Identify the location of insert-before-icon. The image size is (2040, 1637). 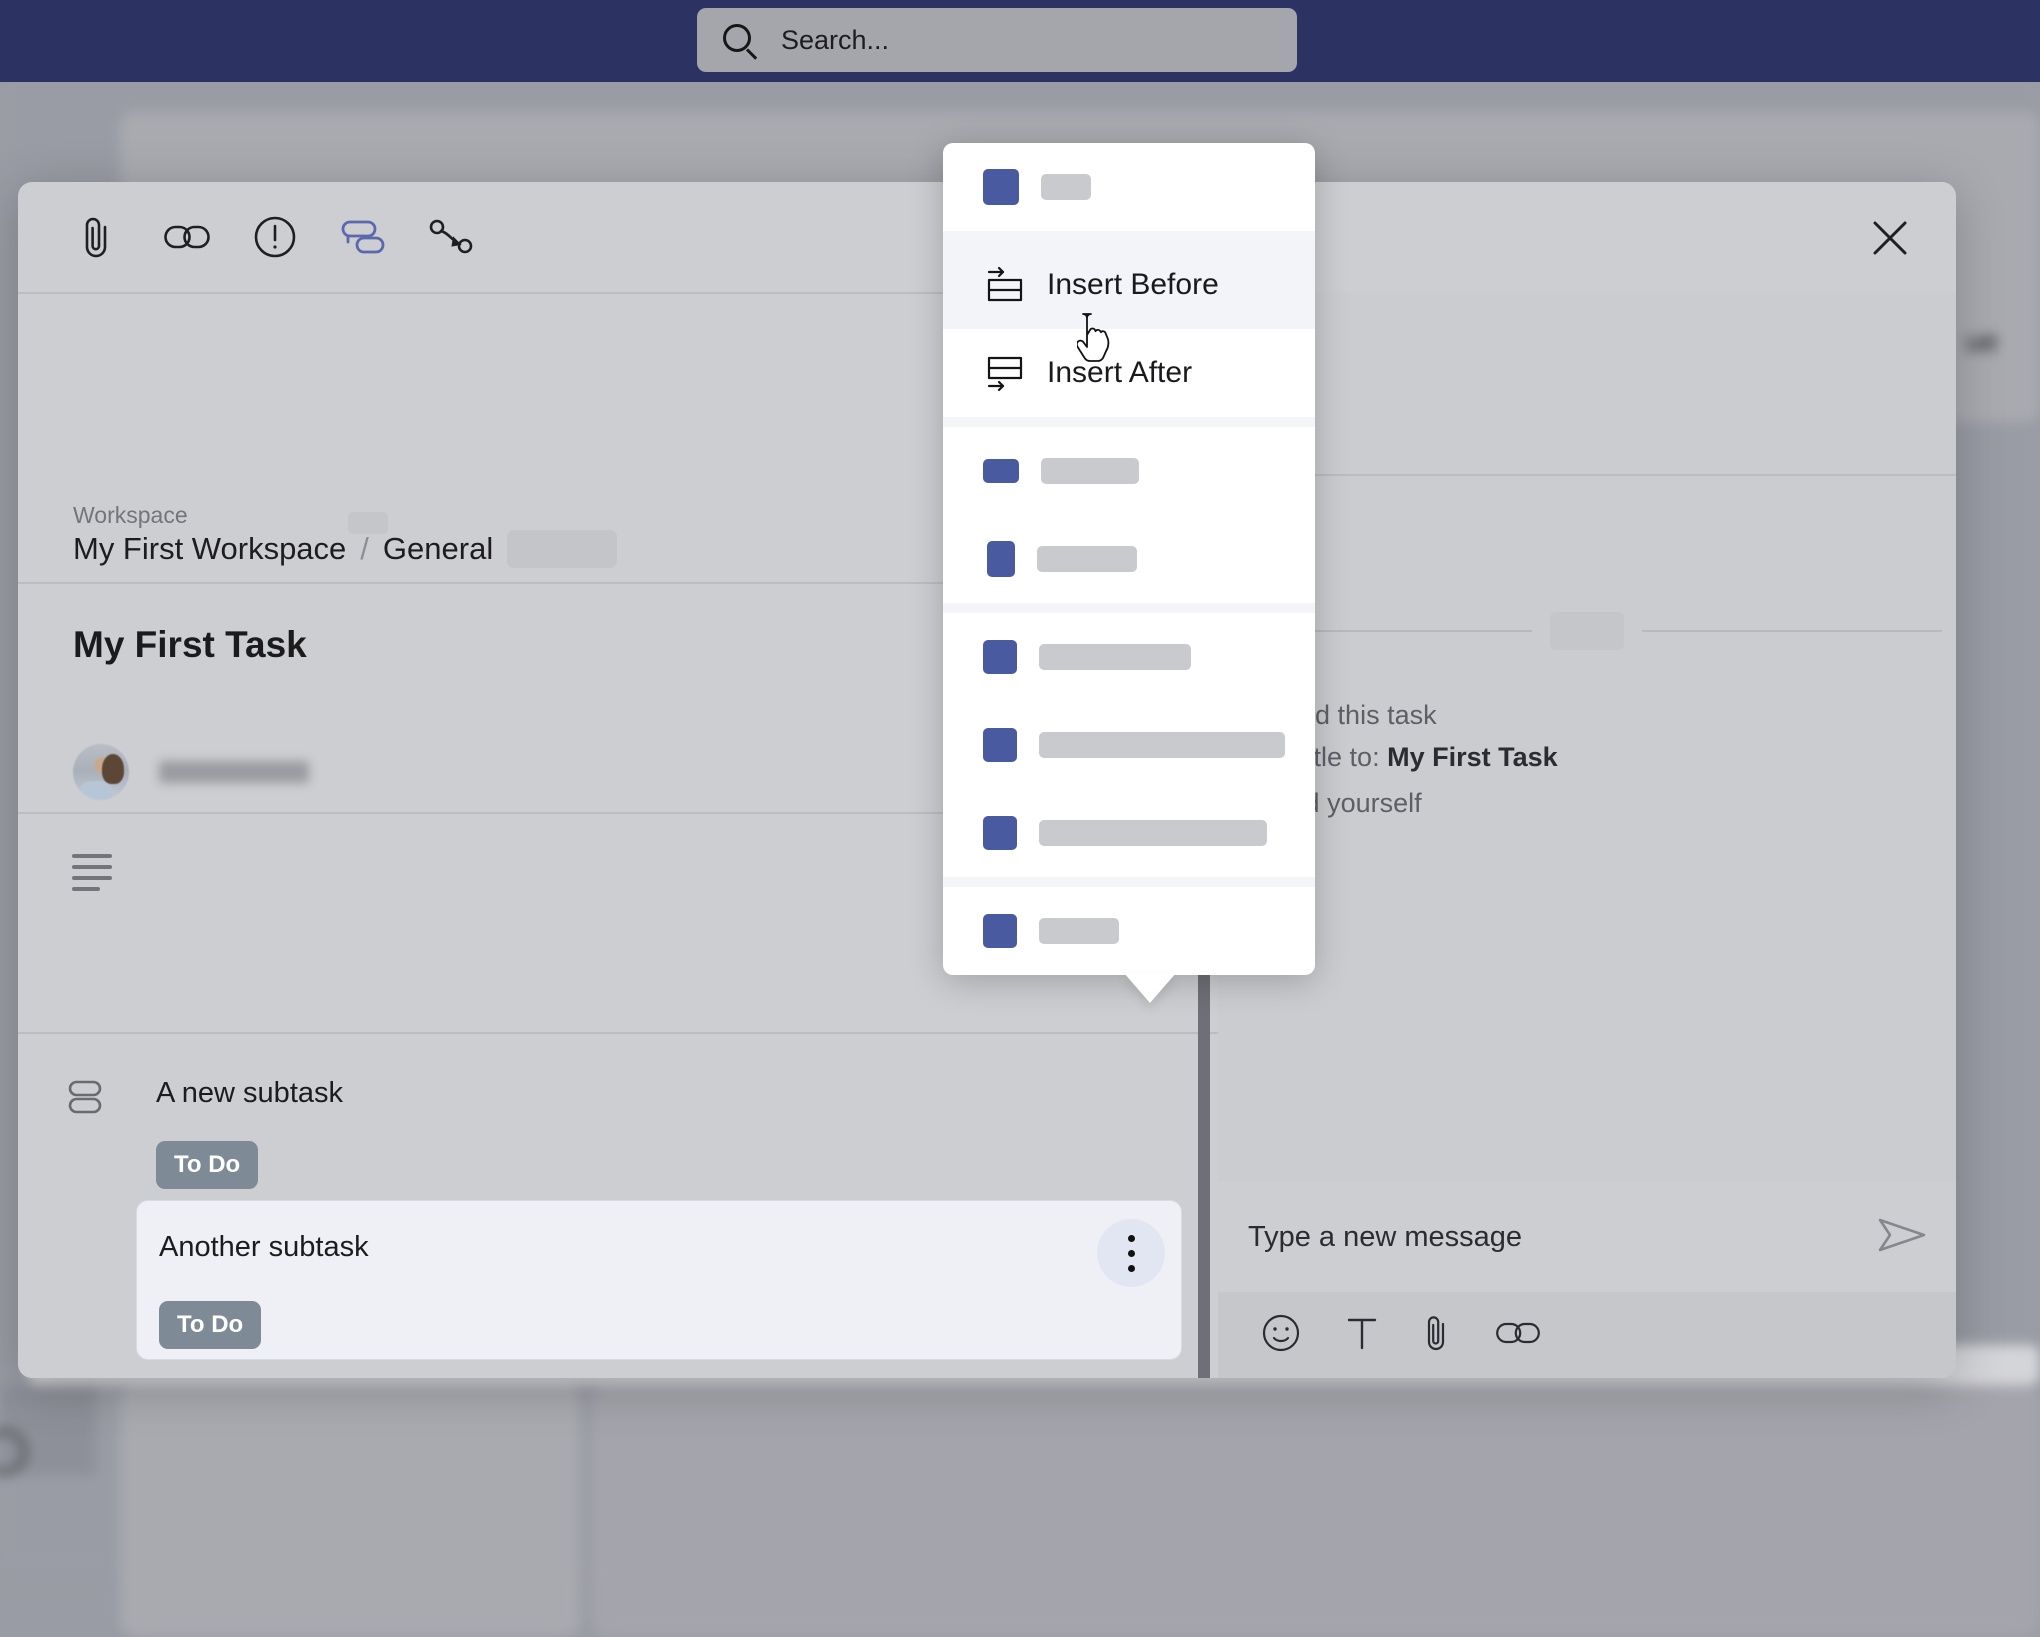
(1004, 285).